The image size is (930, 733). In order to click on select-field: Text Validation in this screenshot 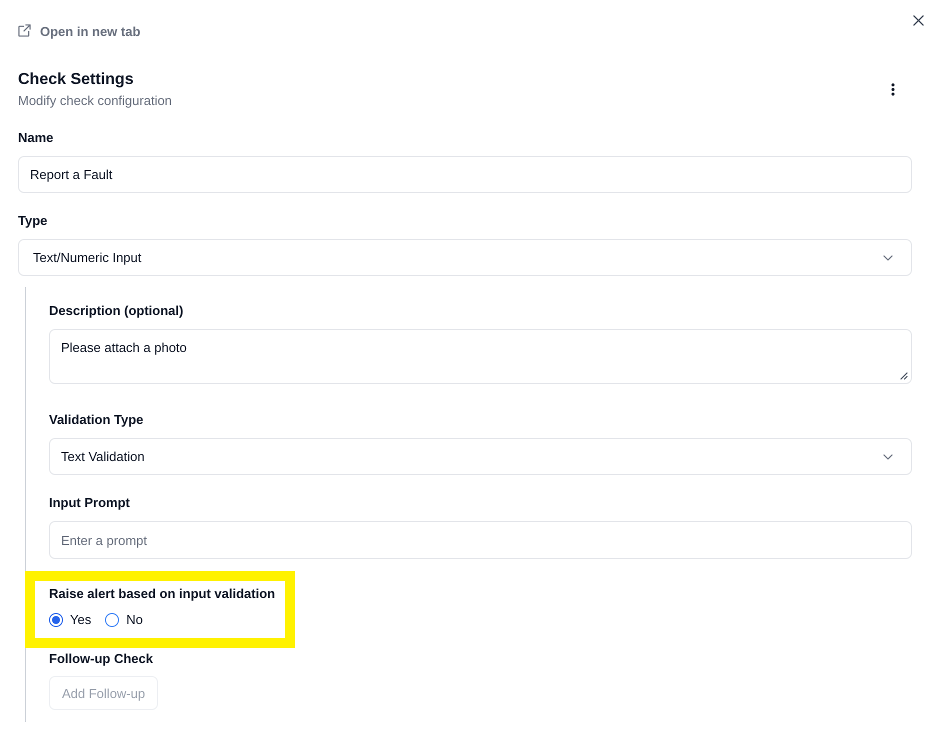, I will do `click(480, 456)`.